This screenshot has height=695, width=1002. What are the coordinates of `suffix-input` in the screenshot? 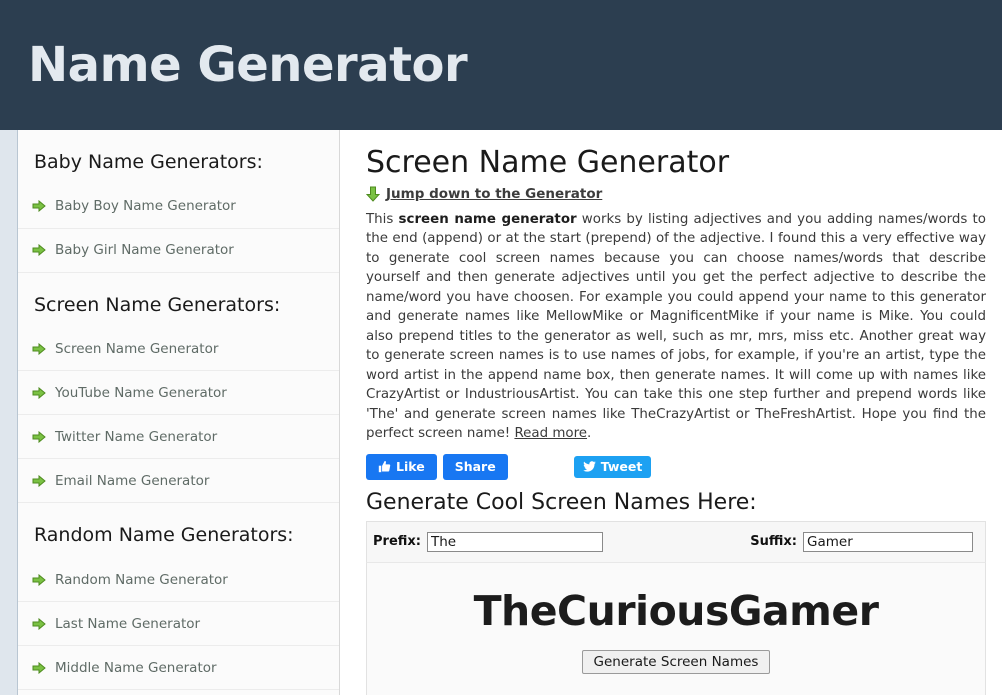 It's located at (888, 541).